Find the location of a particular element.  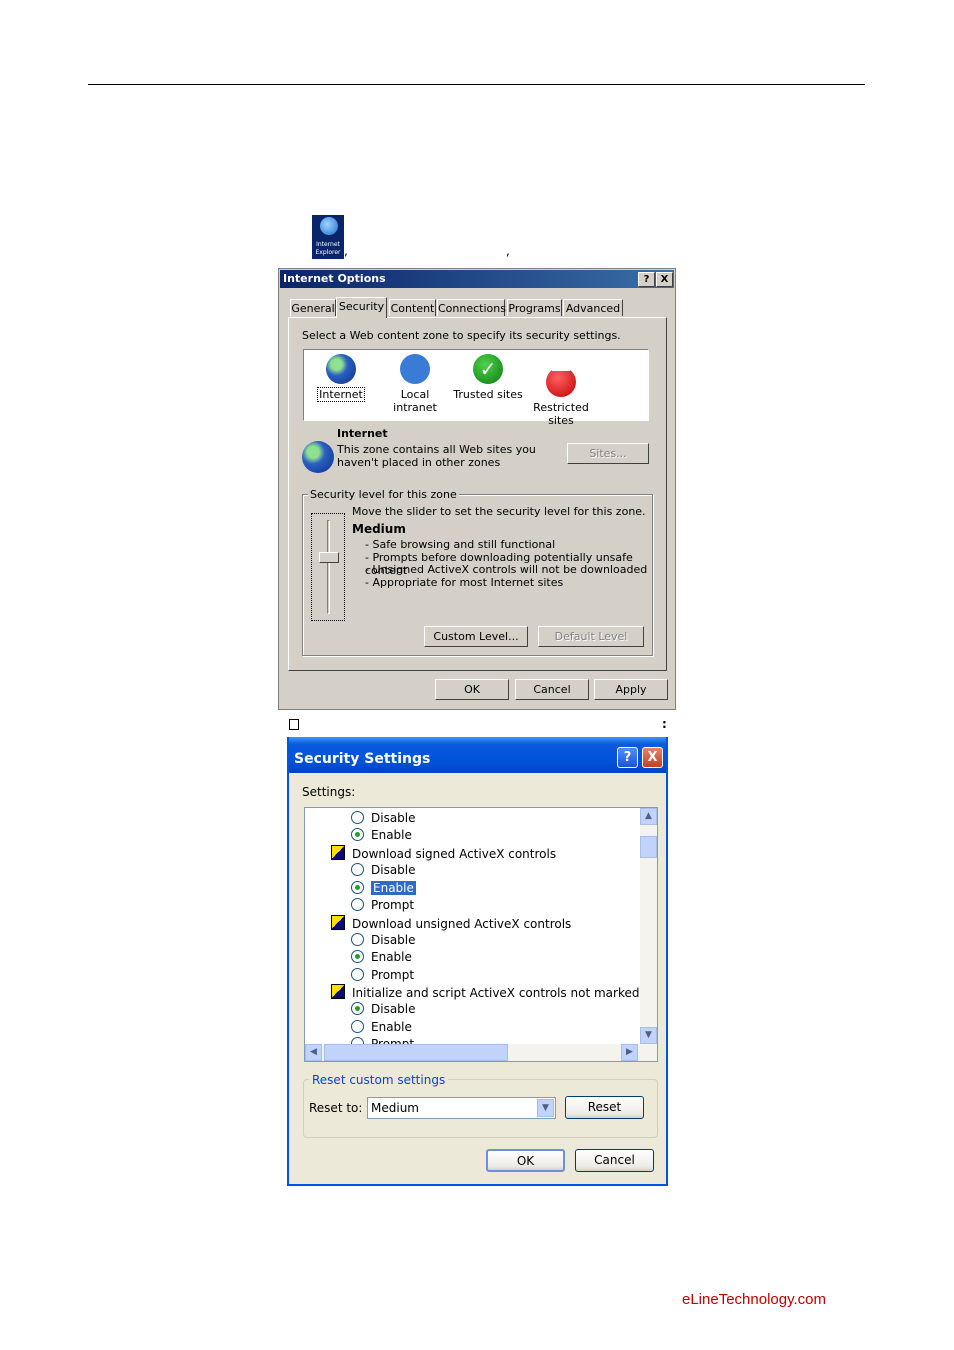

security-slider is located at coordinates (328, 567).